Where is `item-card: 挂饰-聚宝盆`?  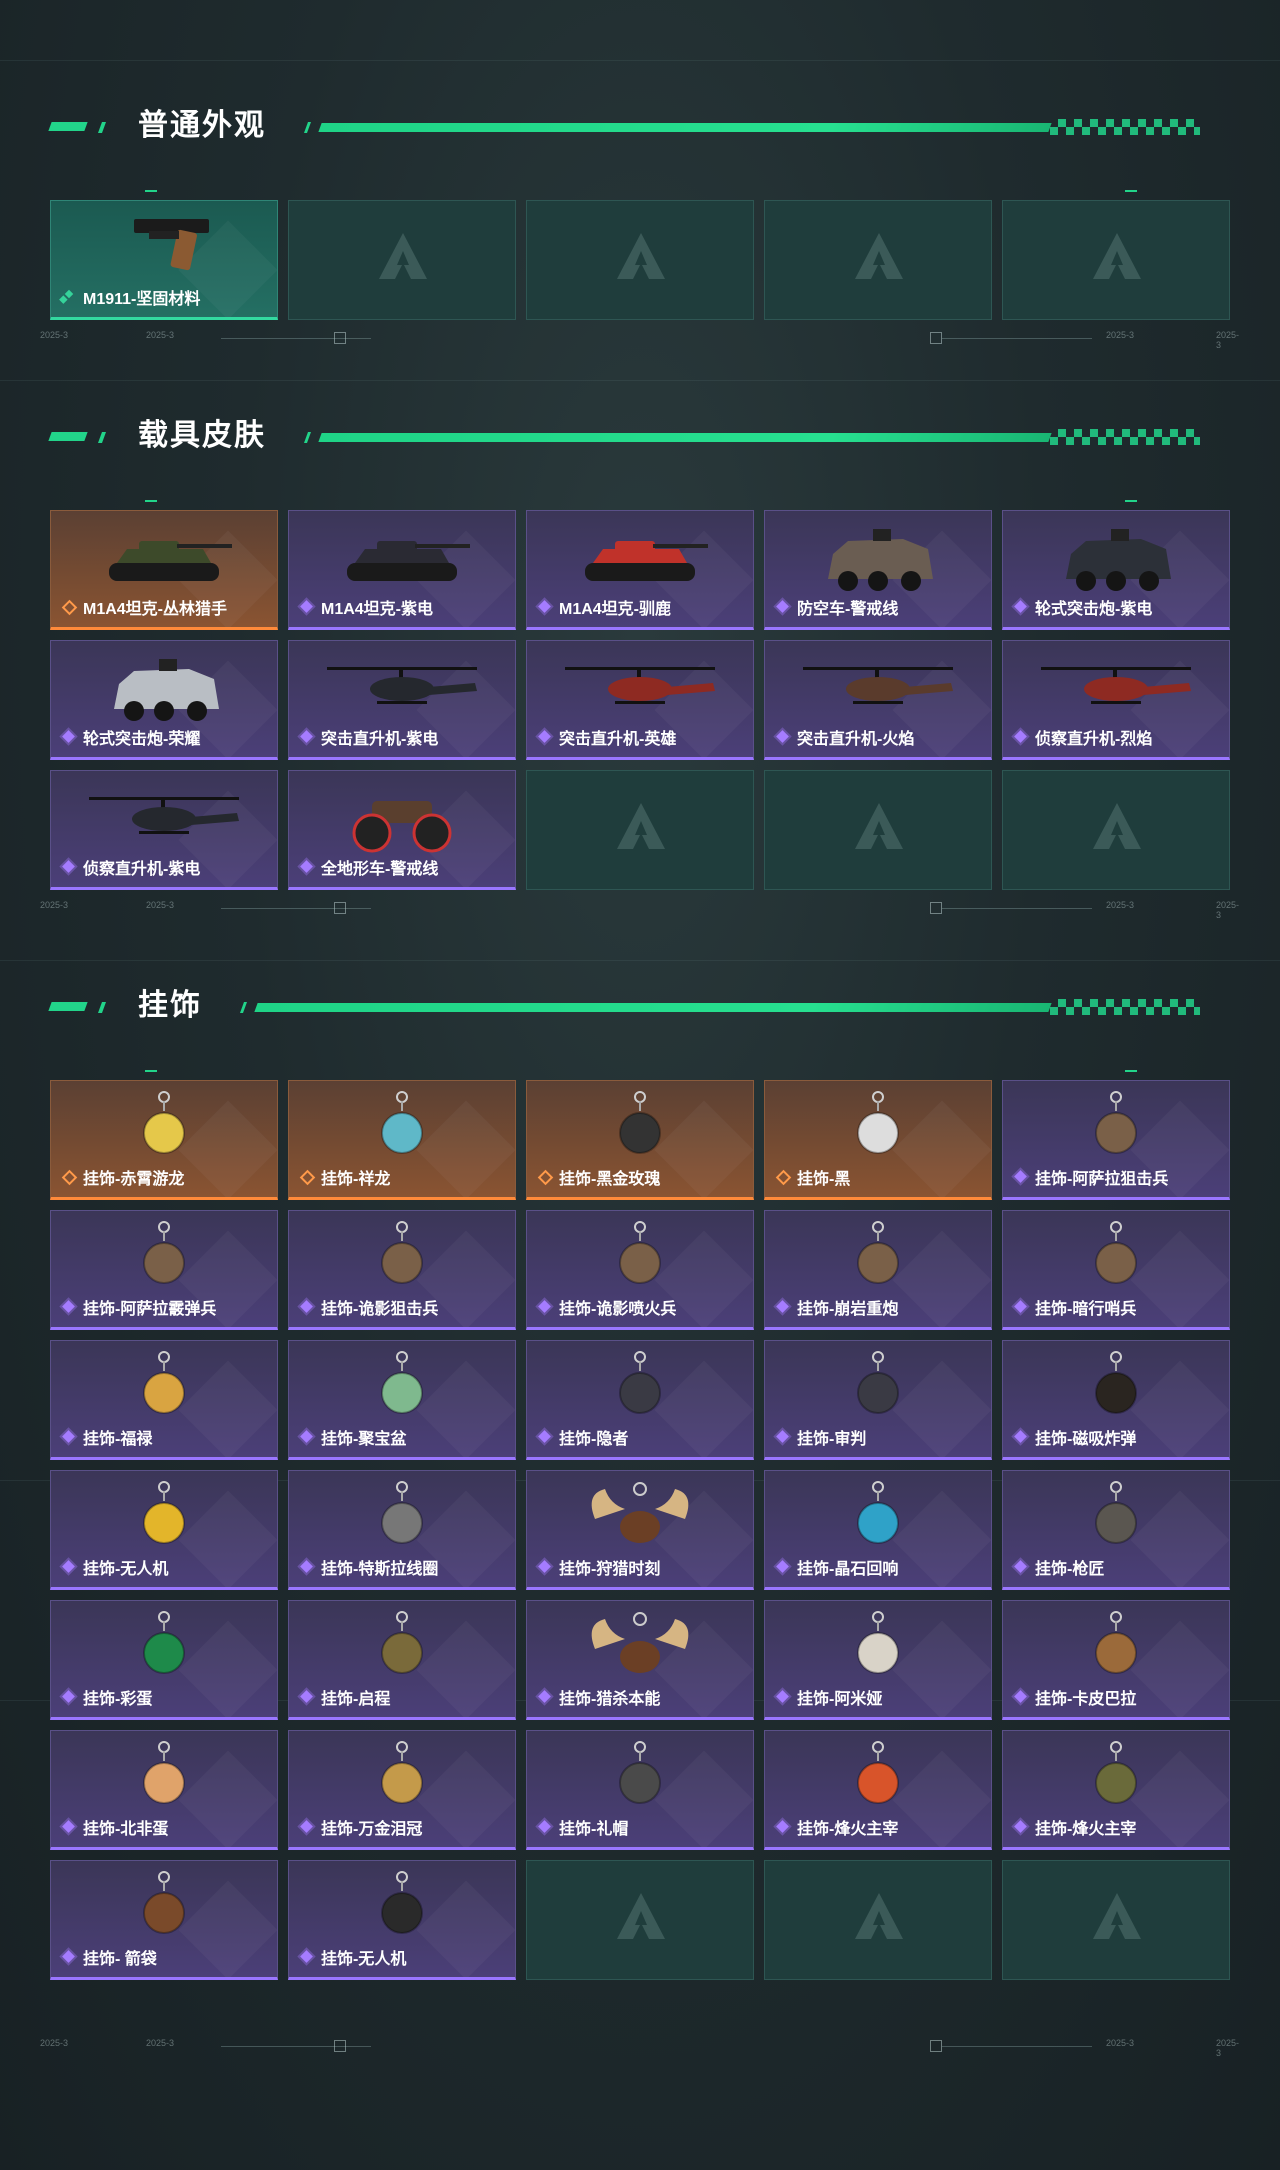 item-card: 挂饰-聚宝盆 is located at coordinates (402, 1400).